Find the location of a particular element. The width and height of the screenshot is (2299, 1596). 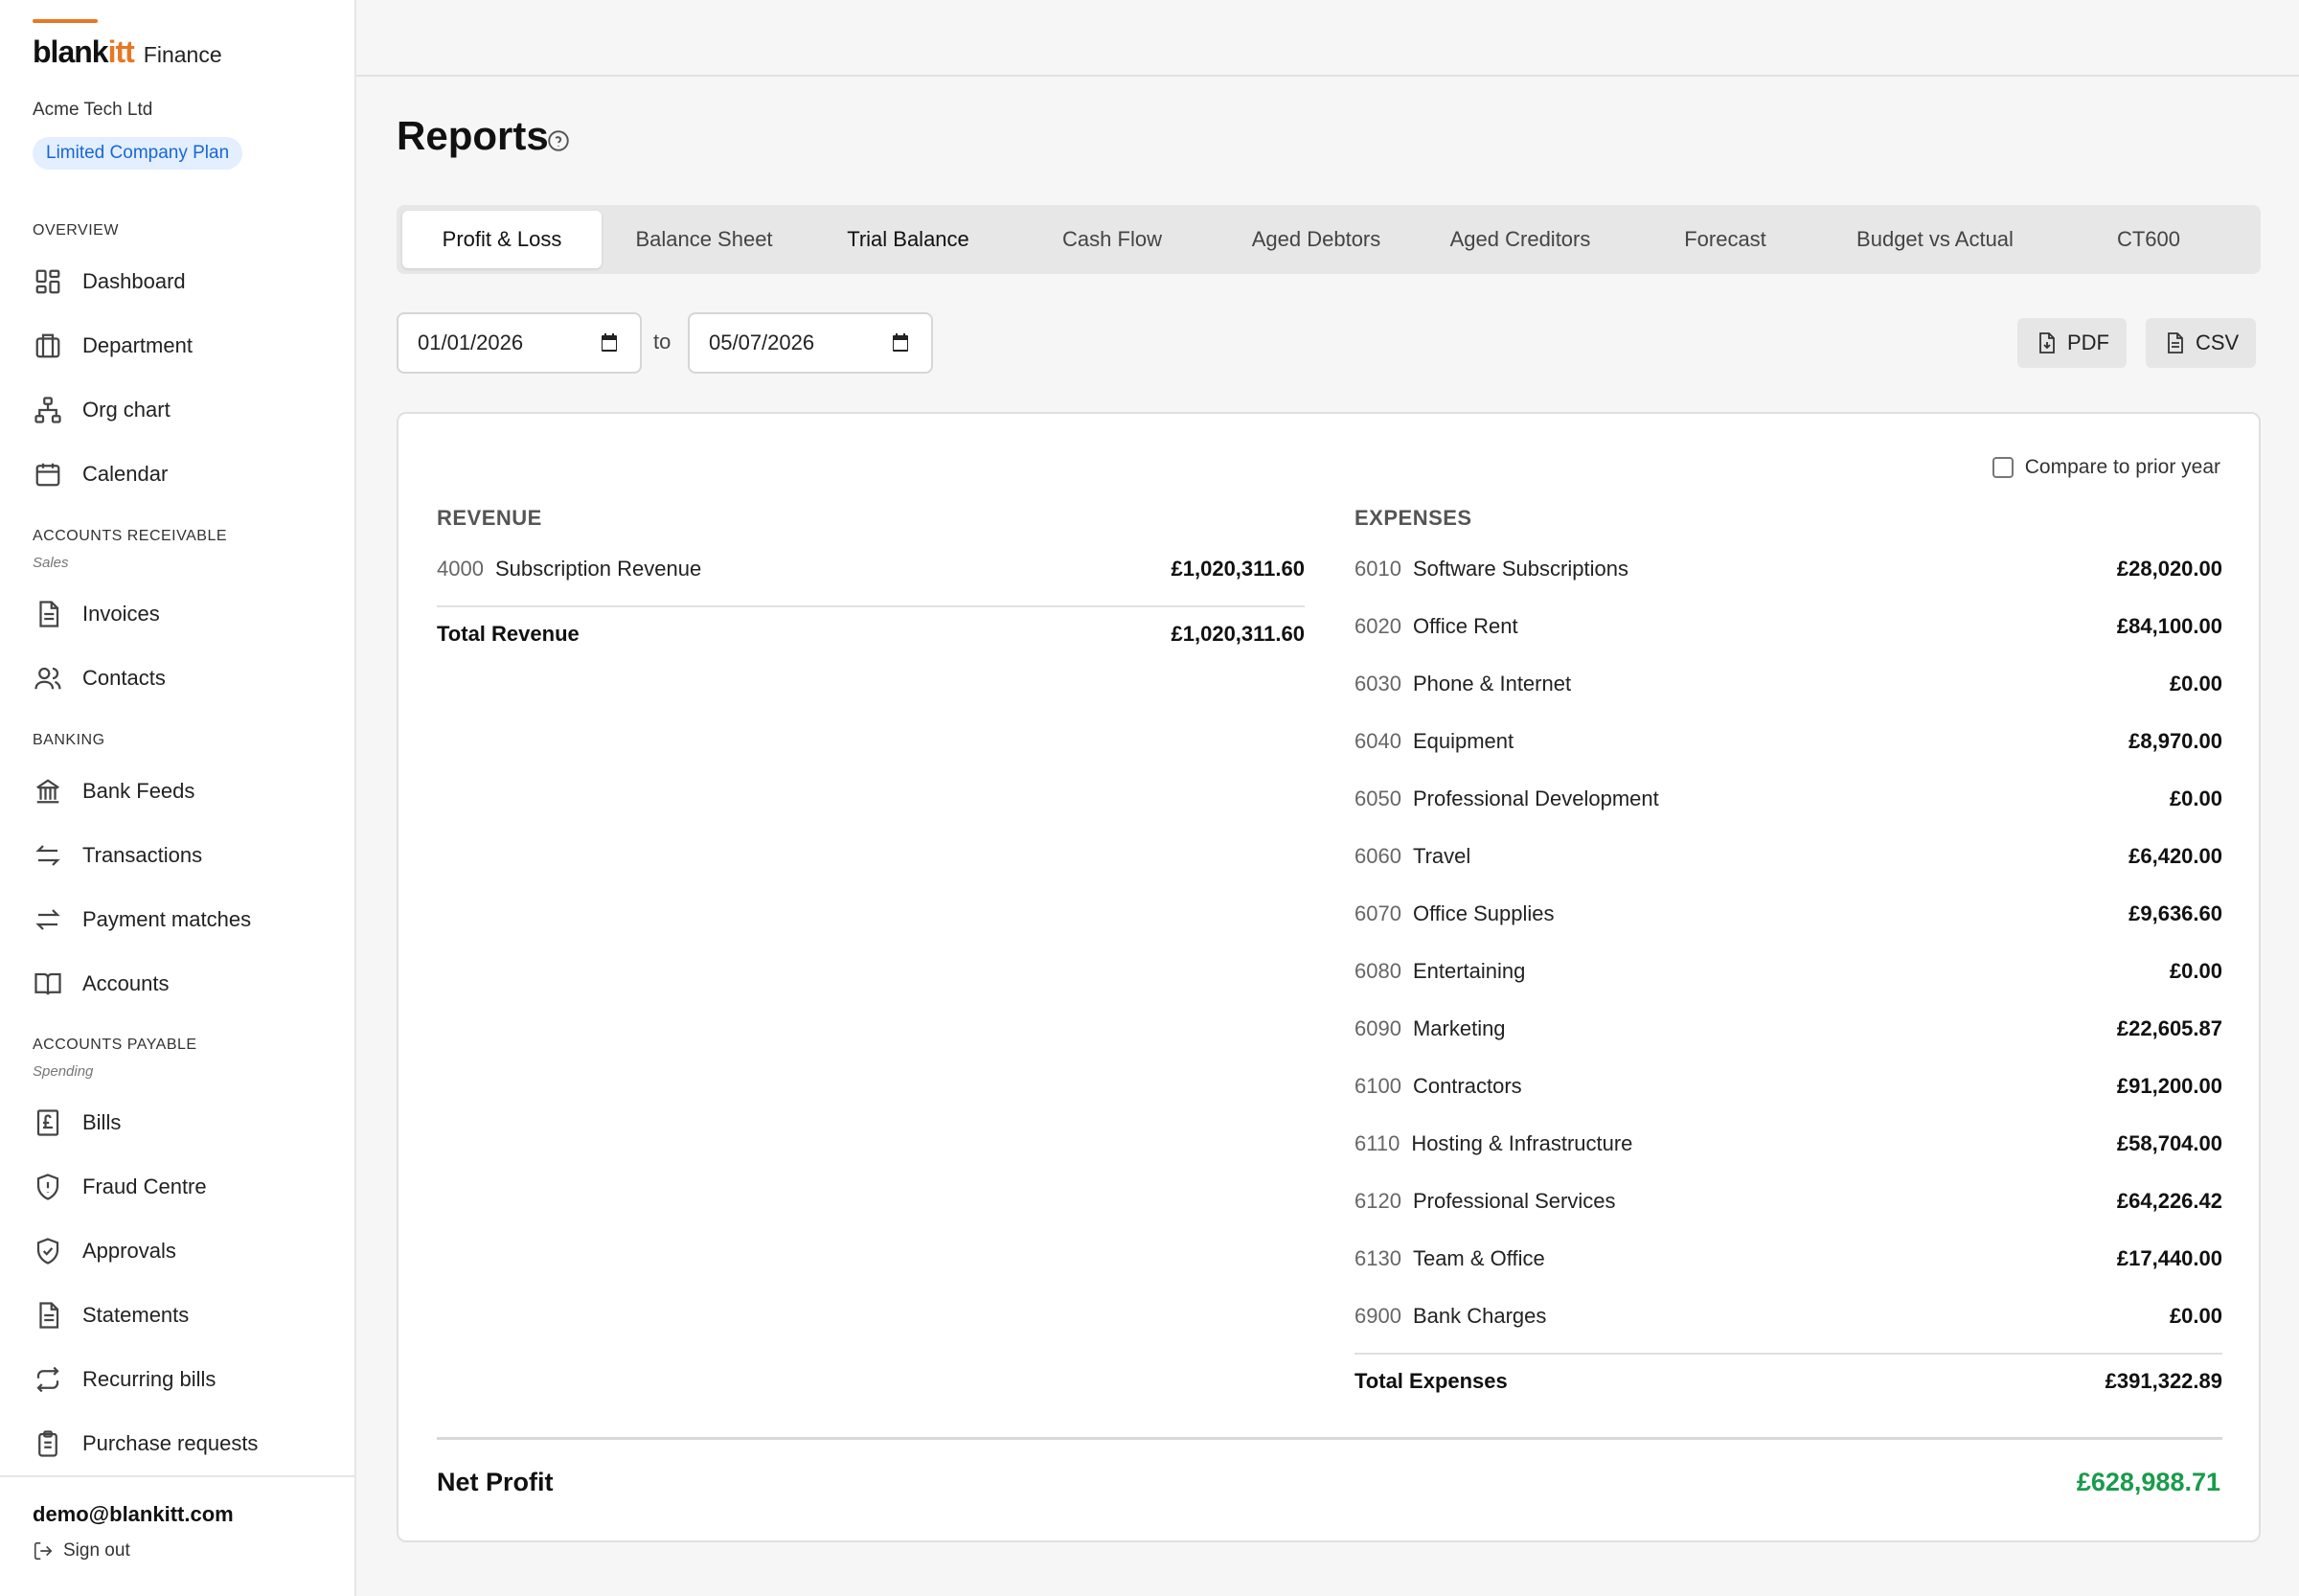

account-code: 6060 is located at coordinates (1377, 856).